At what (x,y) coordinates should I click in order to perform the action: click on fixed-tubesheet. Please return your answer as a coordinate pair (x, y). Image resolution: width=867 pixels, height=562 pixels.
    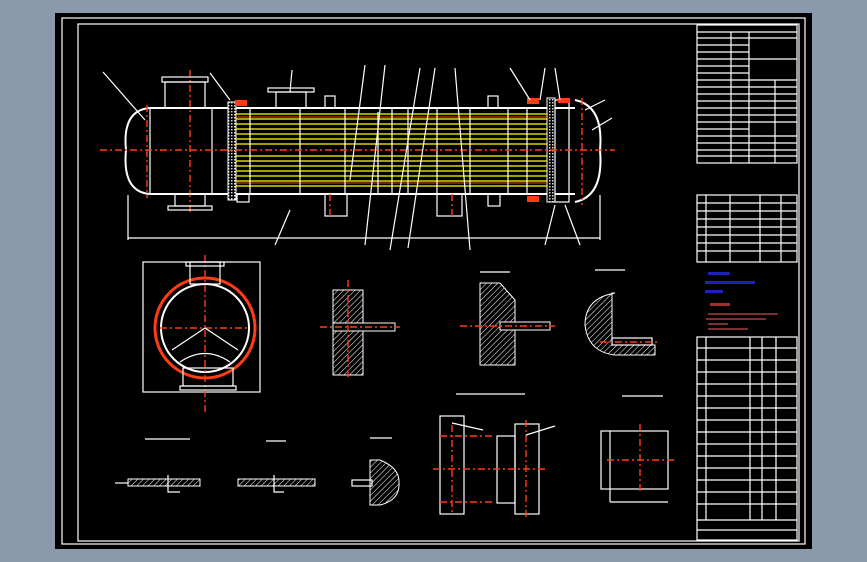
    Looking at the image, I should click on (232, 151).